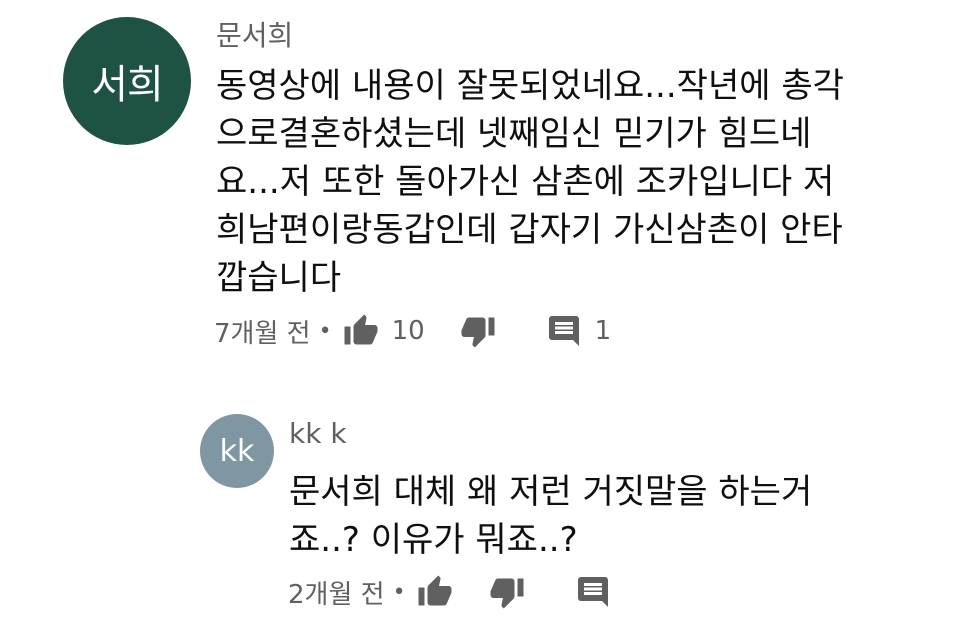 The image size is (960, 632). I want to click on reply-count: 1, so click(603, 331).